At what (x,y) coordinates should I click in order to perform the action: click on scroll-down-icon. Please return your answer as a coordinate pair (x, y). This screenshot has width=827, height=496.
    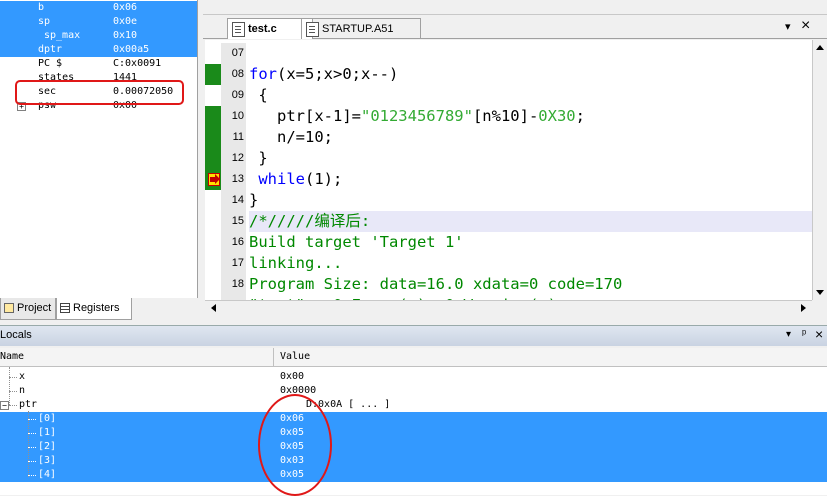
    Looking at the image, I should click on (820, 292).